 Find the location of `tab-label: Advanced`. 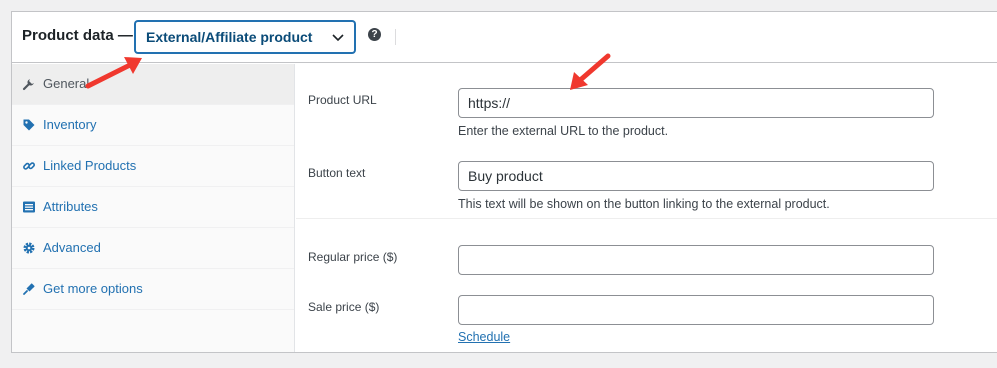

tab-label: Advanced is located at coordinates (72, 247).